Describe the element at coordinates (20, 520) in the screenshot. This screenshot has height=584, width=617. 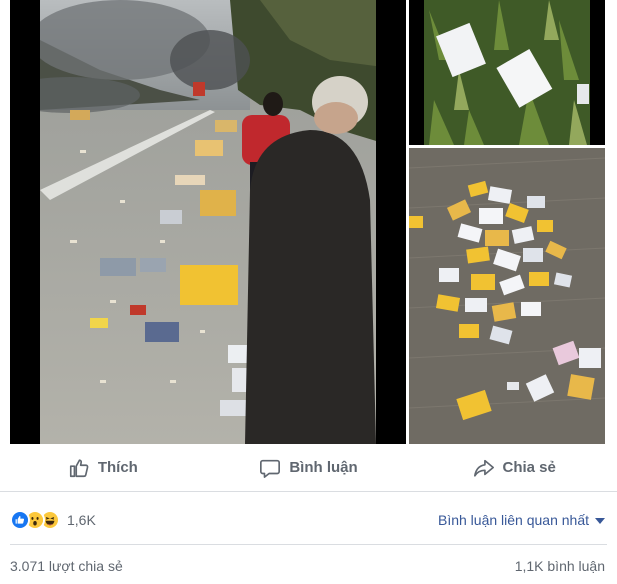
I see `like-reaction-icon` at that location.